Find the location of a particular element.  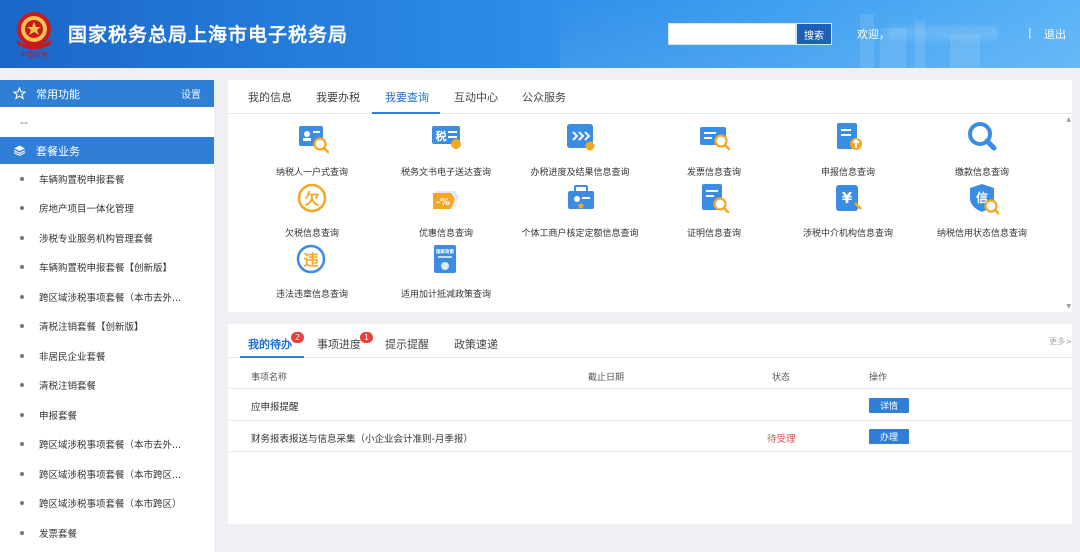

svg-text: 国家政策 is located at coordinates (445, 251).